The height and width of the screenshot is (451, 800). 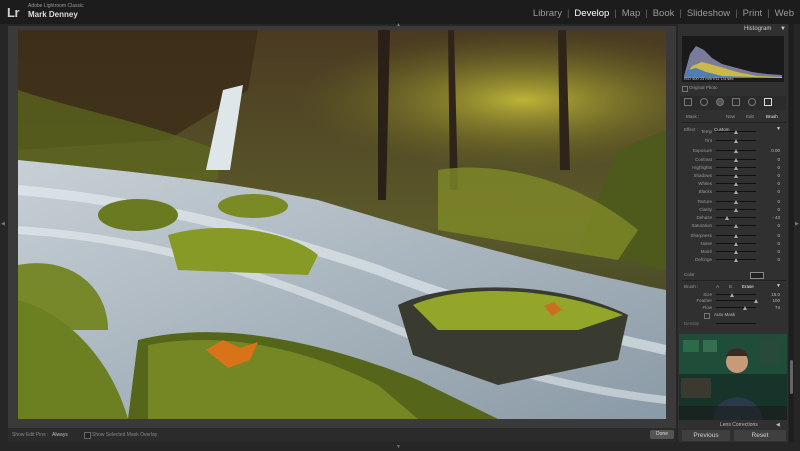 I want to click on density-slider-track, so click(x=736, y=323).